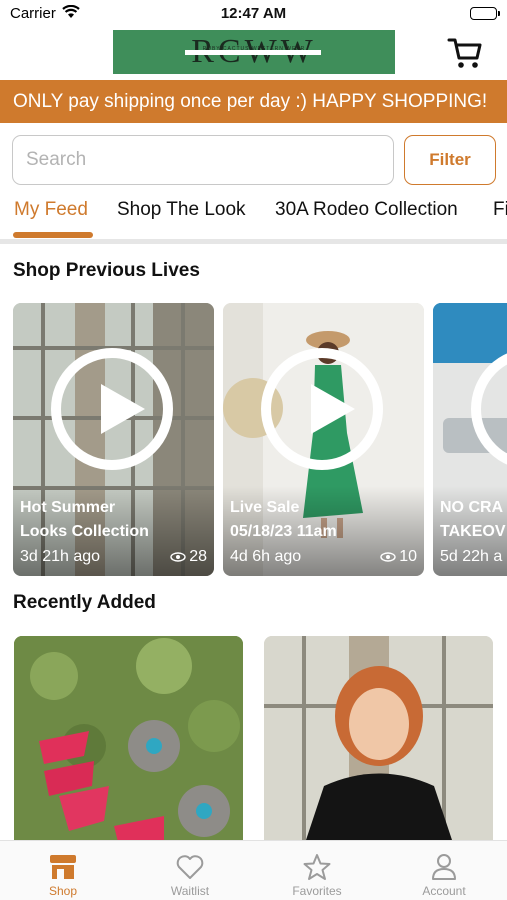 The width and height of the screenshot is (507, 900). Describe the element at coordinates (203, 160) in the screenshot. I see `search-input` at that location.